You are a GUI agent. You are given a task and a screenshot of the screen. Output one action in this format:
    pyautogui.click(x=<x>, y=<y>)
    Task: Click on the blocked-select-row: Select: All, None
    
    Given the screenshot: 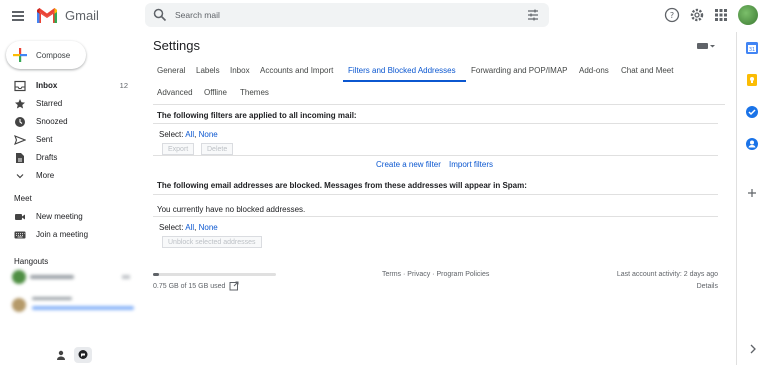 What is the action you would take?
    pyautogui.click(x=188, y=227)
    